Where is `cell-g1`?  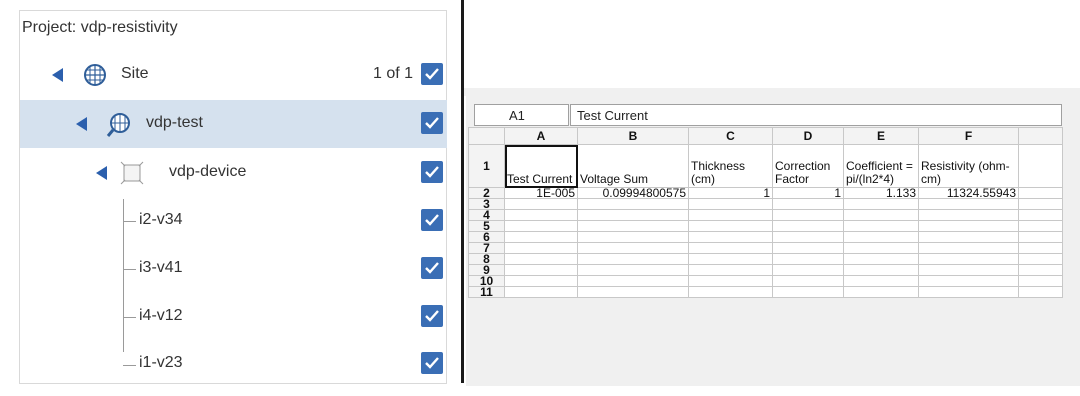
cell-g1 is located at coordinates (1040, 166).